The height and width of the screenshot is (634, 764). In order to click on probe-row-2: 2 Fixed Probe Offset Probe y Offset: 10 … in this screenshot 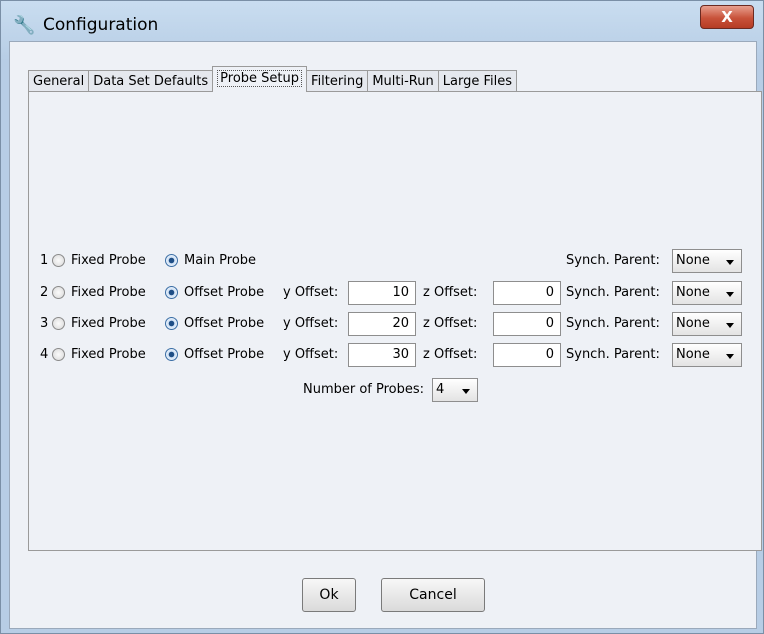, I will do `click(394, 293)`.